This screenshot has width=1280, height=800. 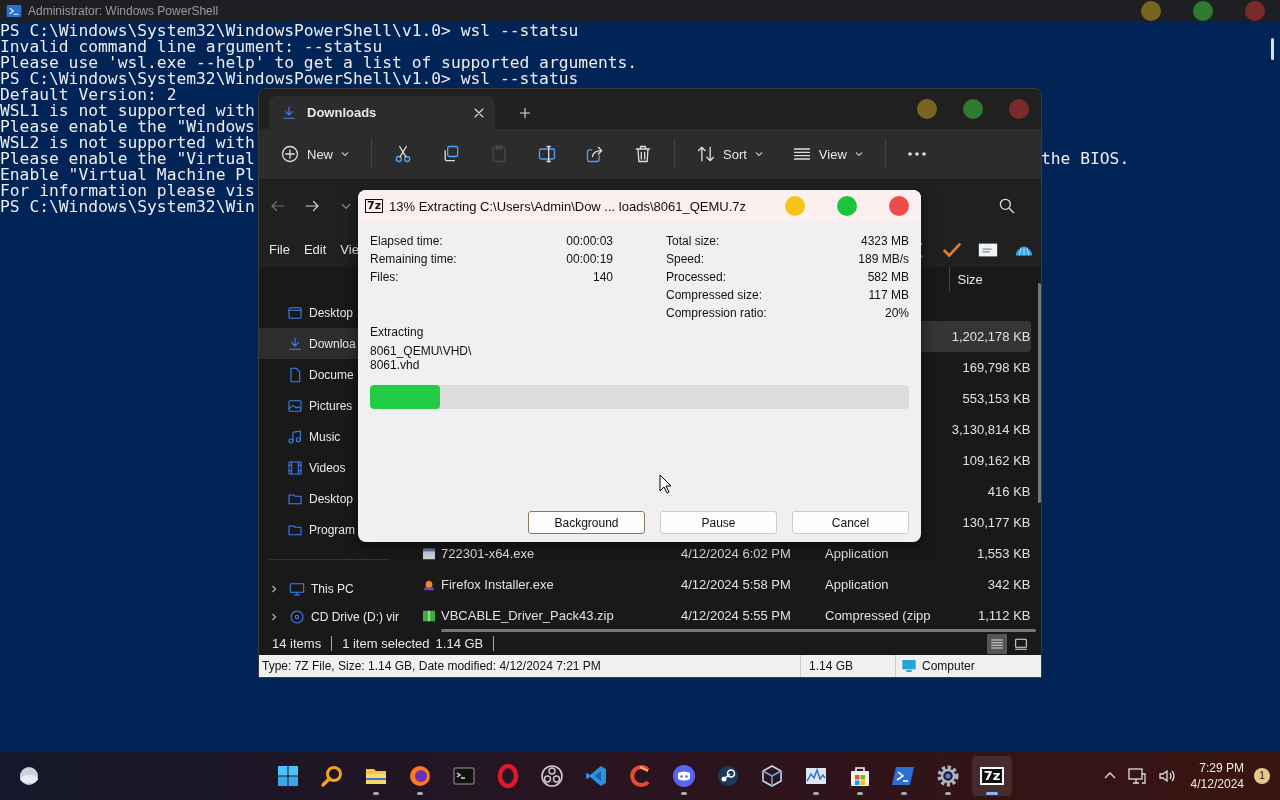 I want to click on stat-label: Files:, so click(x=385, y=277).